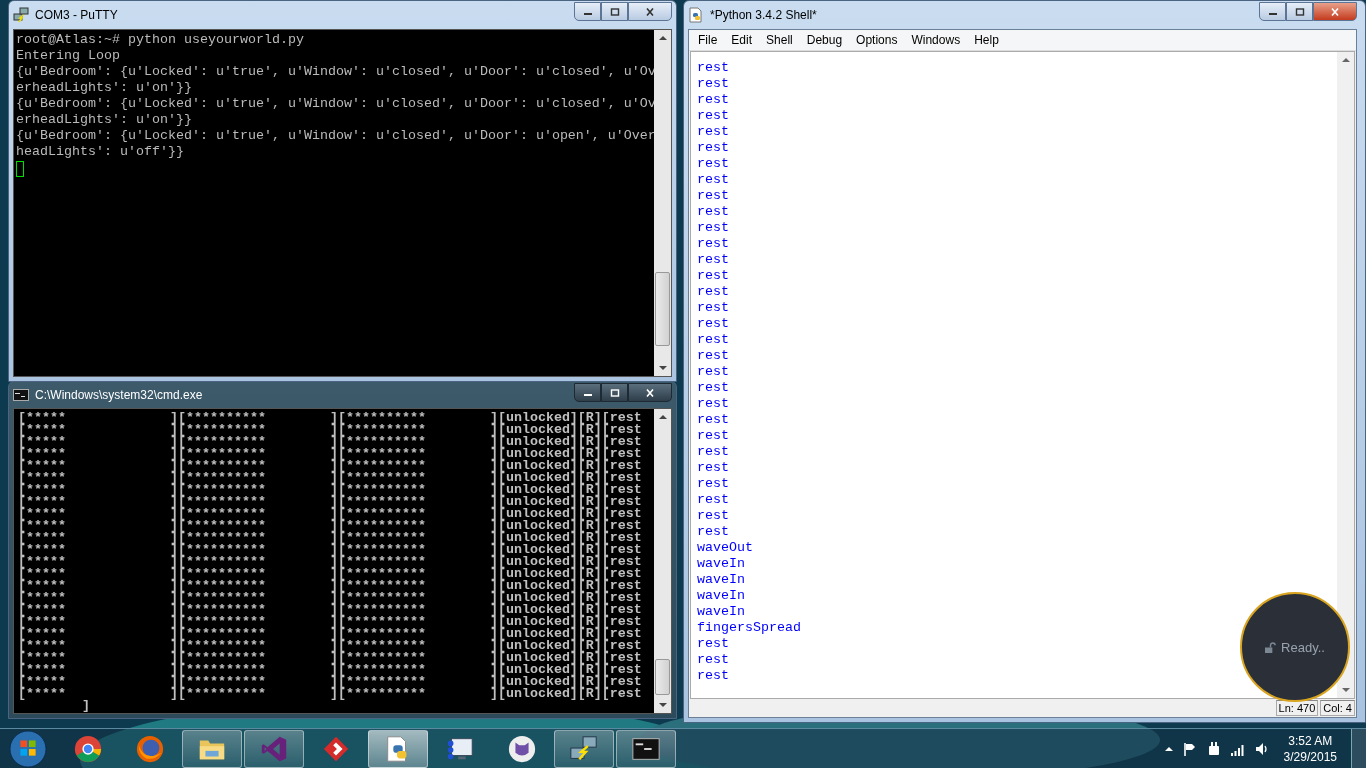  I want to click on clock: 3:52 AM 3/29/2015, so click(1310, 748).